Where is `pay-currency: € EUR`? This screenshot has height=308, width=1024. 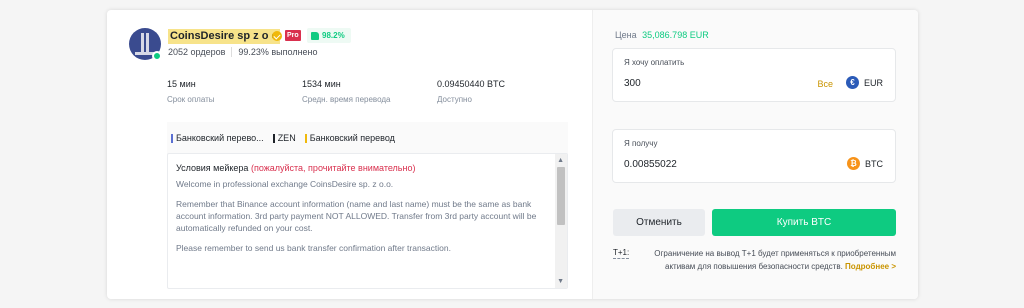
pay-currency: € EUR is located at coordinates (864, 82).